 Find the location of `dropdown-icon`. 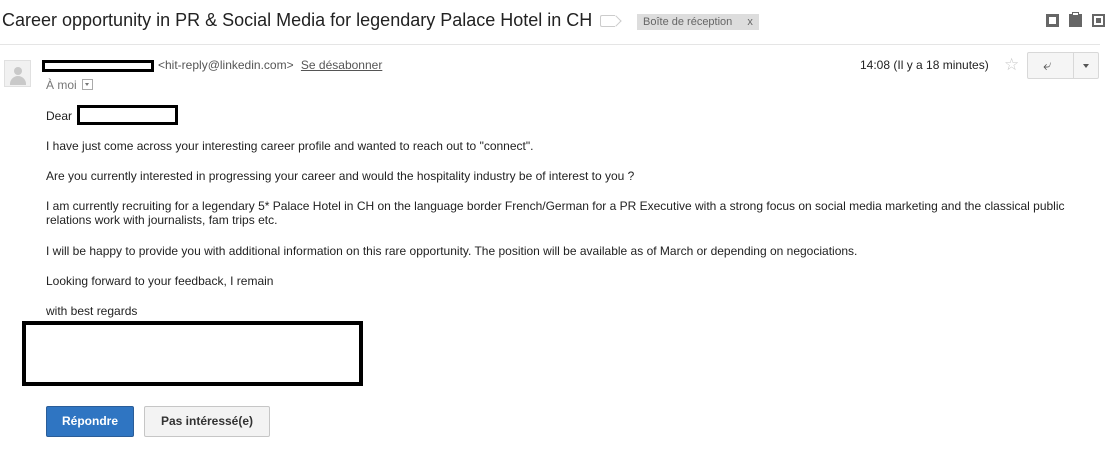

dropdown-icon is located at coordinates (1086, 66).